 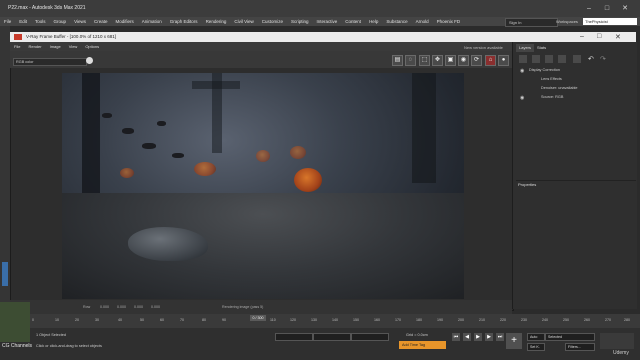 What do you see at coordinates (216, 21) in the screenshot?
I see `menu-rendering: Rendering` at bounding box center [216, 21].